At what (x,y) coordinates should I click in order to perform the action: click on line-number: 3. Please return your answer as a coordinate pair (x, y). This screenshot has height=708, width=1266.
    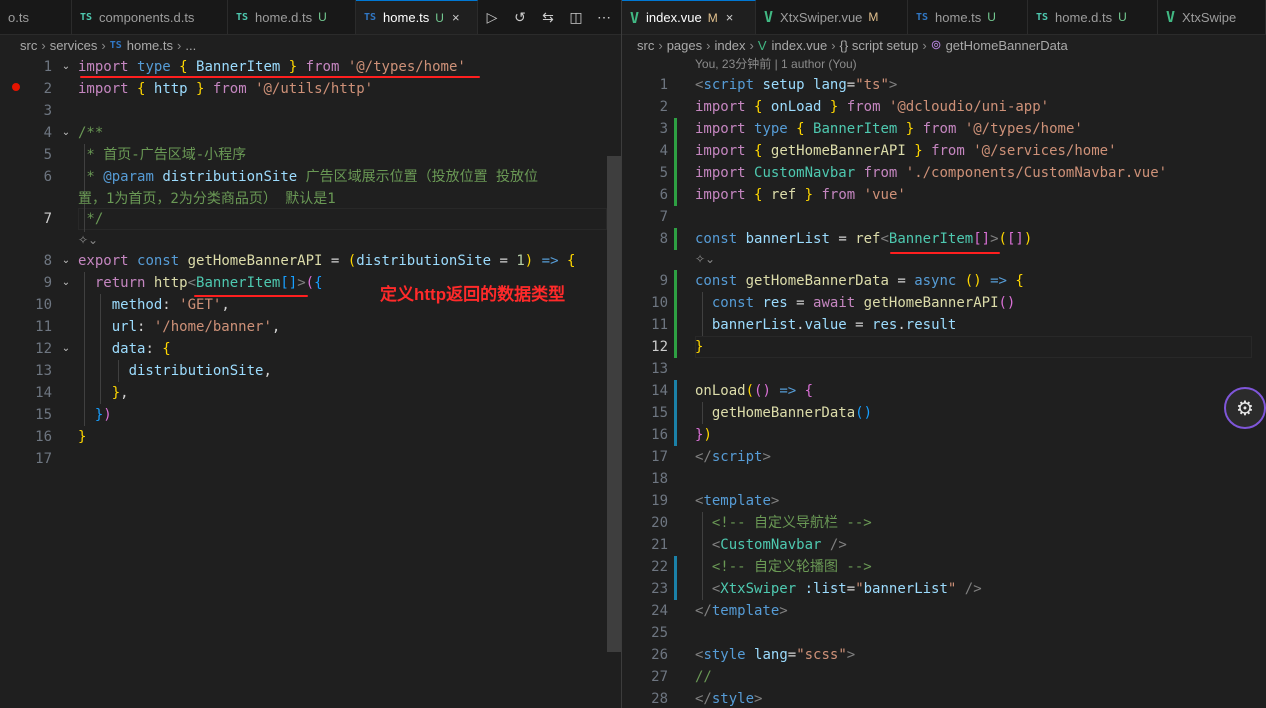
    Looking at the image, I should click on (47, 111).